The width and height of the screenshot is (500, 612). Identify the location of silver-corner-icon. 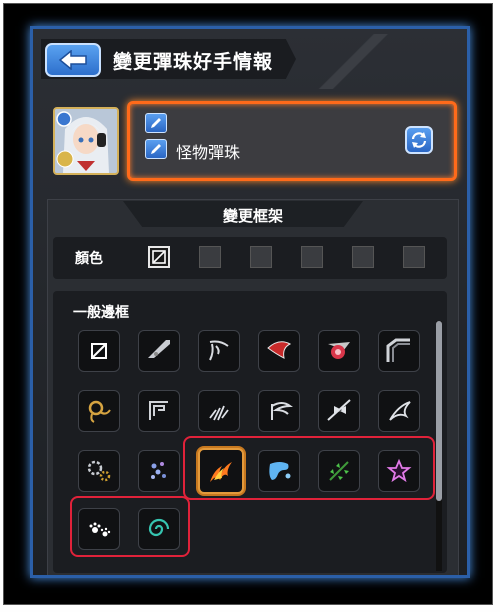
(159, 349).